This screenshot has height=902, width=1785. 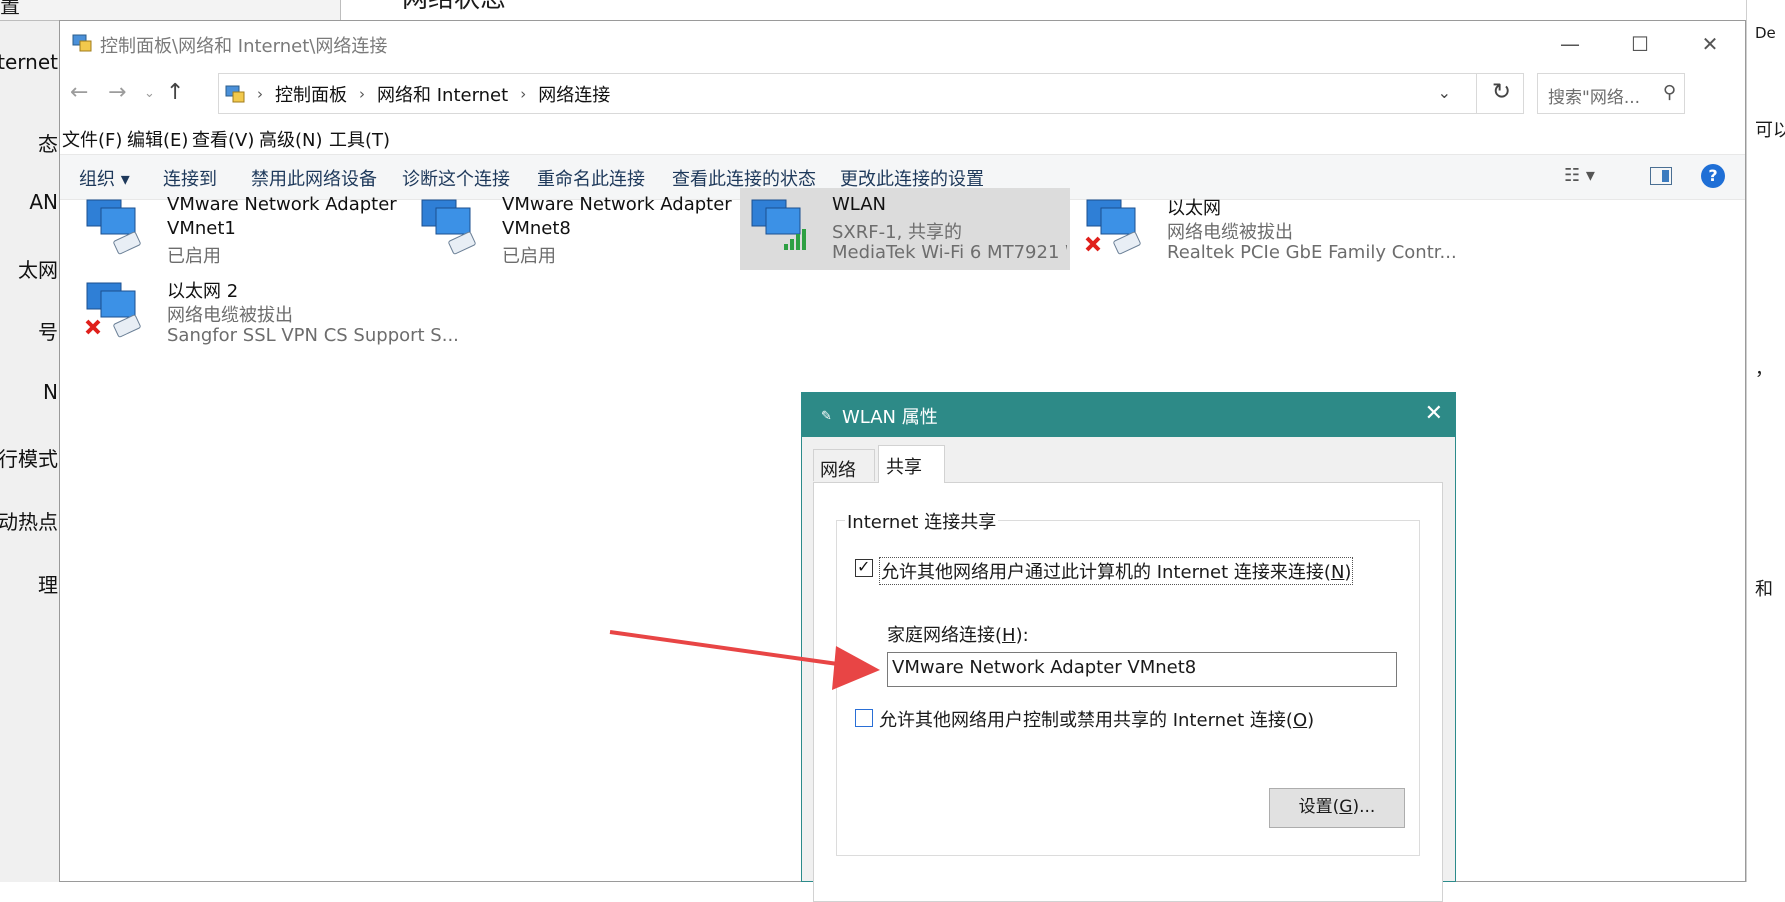 What do you see at coordinates (38, 268) in the screenshot?
I see `sidebar-item: 太网` at bounding box center [38, 268].